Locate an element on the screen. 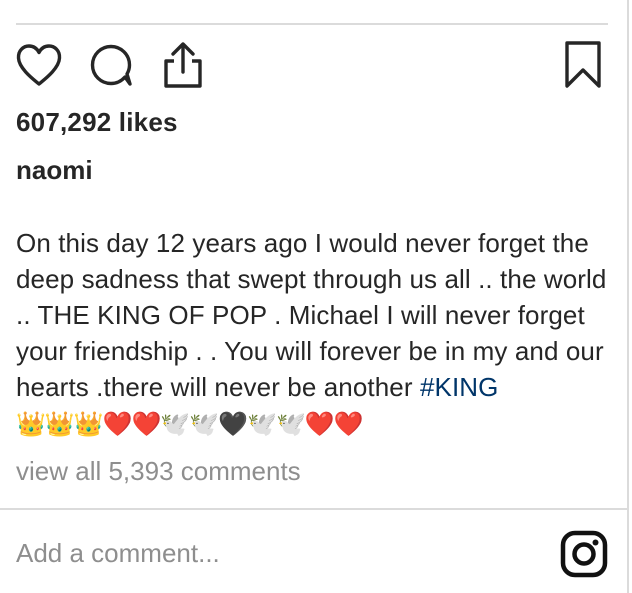  post-username: naomi is located at coordinates (54, 170).